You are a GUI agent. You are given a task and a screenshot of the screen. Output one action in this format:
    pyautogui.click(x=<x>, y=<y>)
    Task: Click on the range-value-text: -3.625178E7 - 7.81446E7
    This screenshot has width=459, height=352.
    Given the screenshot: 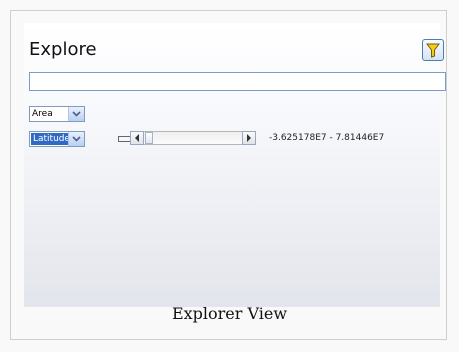 What is the action you would take?
    pyautogui.click(x=327, y=138)
    